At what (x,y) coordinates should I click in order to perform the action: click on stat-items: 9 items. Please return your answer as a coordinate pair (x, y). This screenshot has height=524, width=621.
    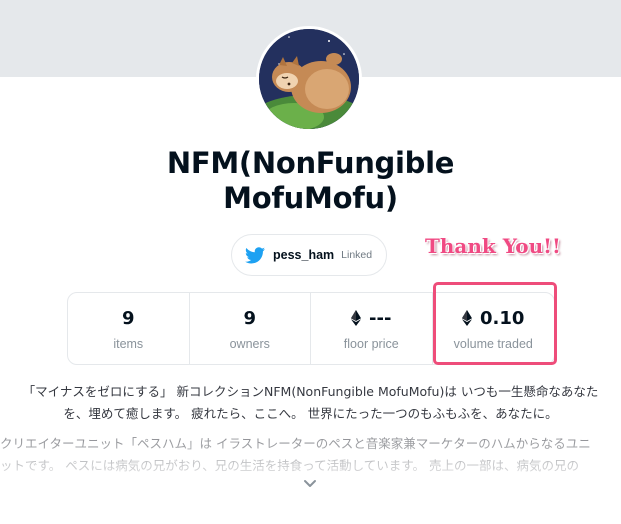
    Looking at the image, I should click on (129, 328).